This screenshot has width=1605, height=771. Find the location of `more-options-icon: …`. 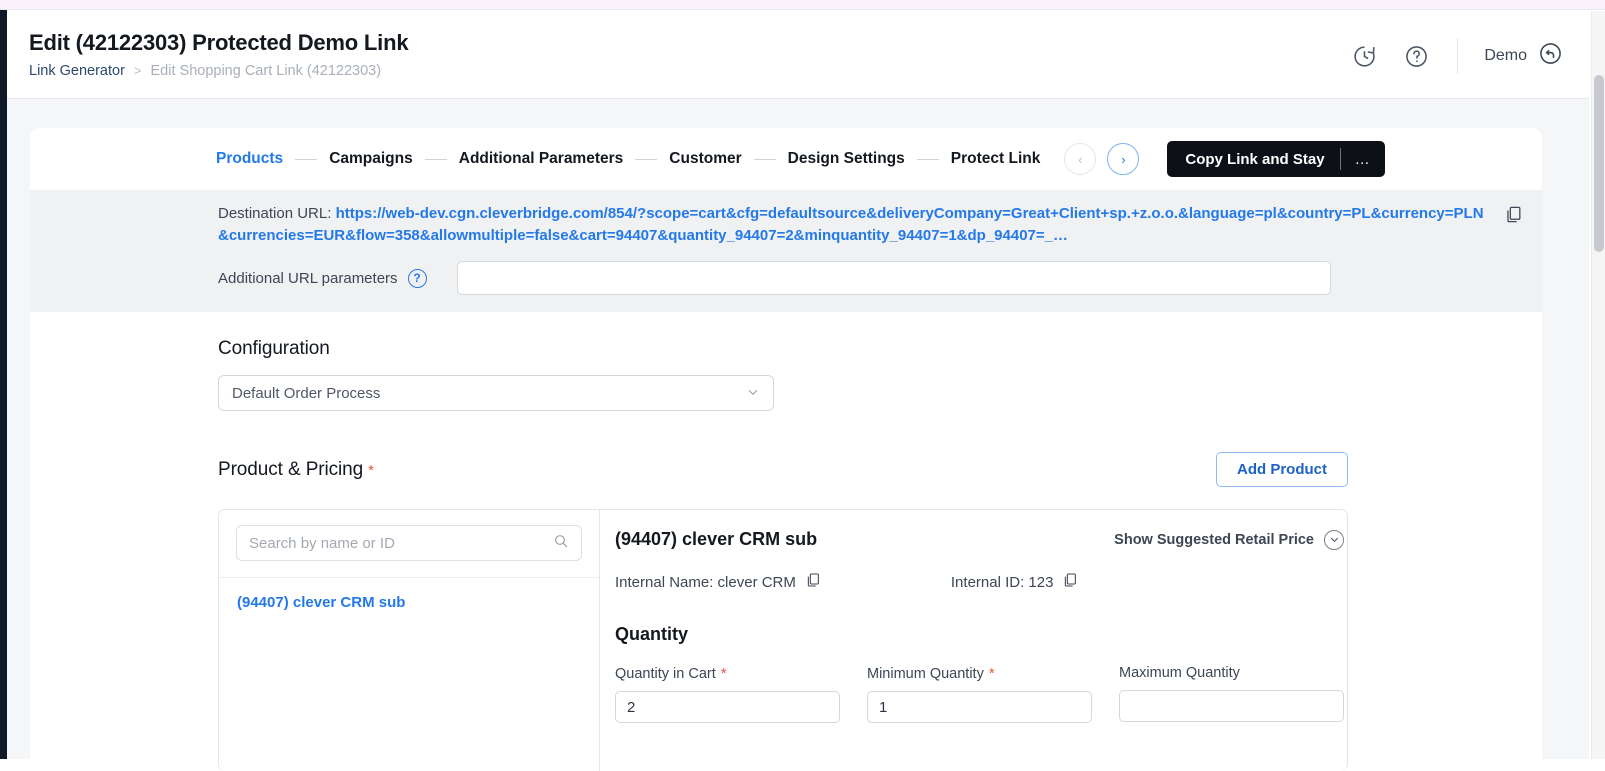

more-options-icon: … is located at coordinates (1363, 159).